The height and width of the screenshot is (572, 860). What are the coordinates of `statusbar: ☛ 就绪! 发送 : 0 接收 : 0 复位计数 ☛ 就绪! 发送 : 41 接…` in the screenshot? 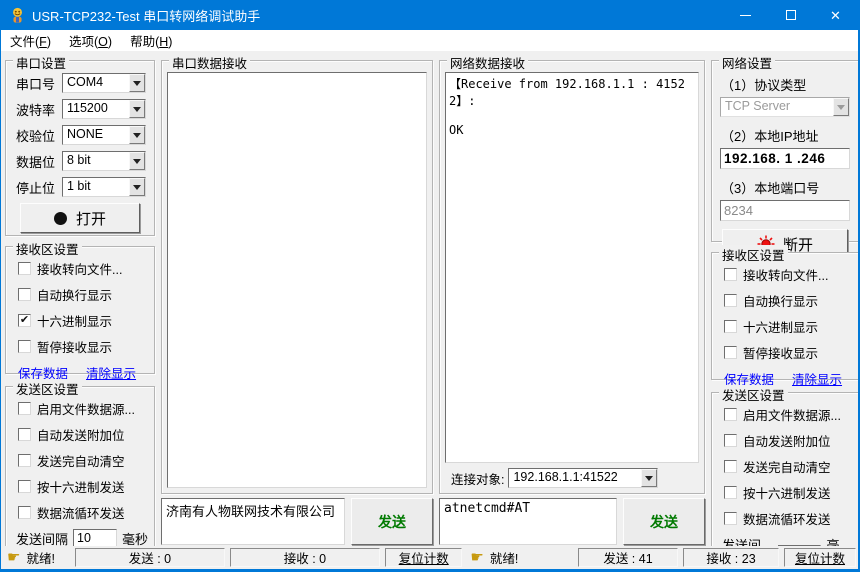 It's located at (429, 557).